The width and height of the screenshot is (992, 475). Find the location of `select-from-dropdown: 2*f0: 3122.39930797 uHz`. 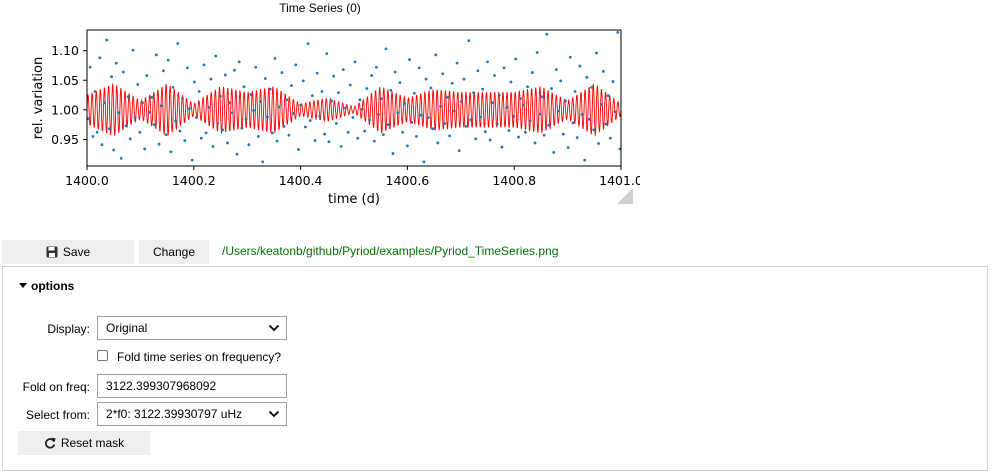

select-from-dropdown: 2*f0: 3122.39930797 uHz is located at coordinates (192, 414).